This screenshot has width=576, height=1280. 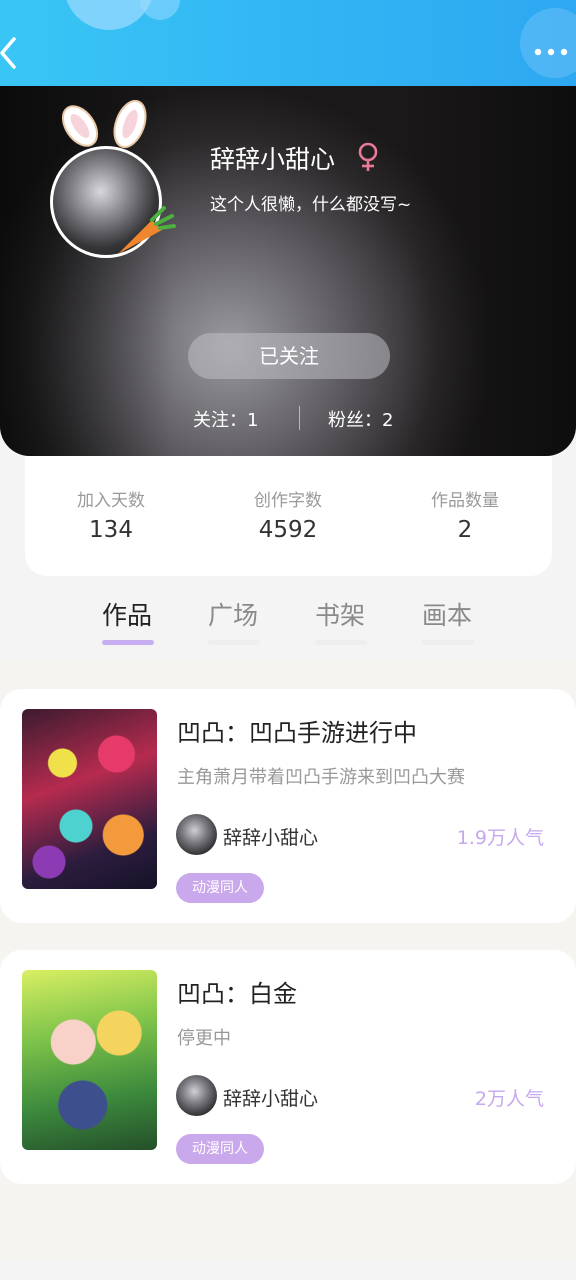 What do you see at coordinates (465, 530) in the screenshot?
I see `stat-value: 2` at bounding box center [465, 530].